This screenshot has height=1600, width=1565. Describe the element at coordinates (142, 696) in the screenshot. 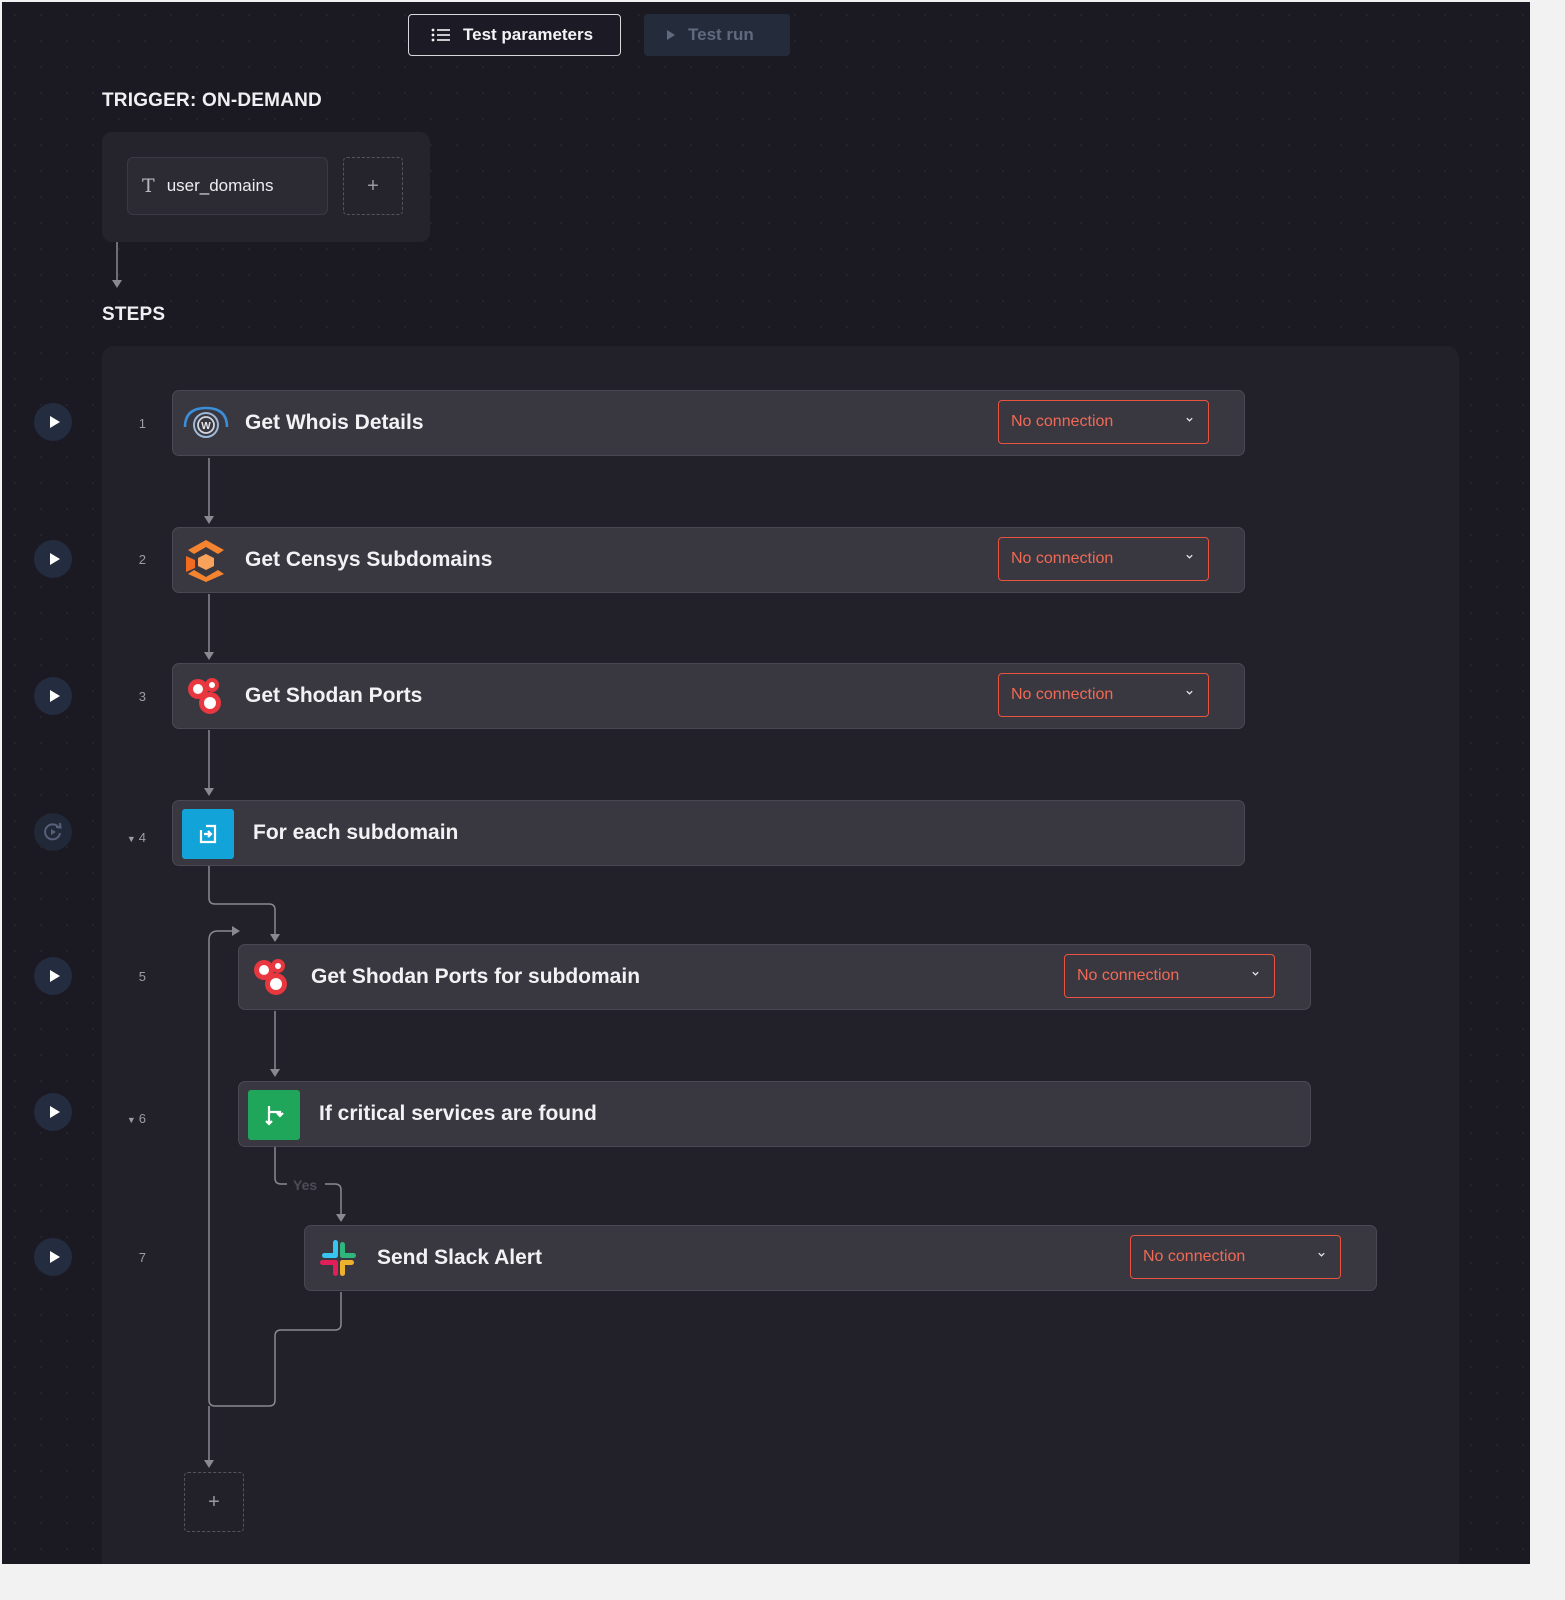

I see `step-3-number: 3` at that location.